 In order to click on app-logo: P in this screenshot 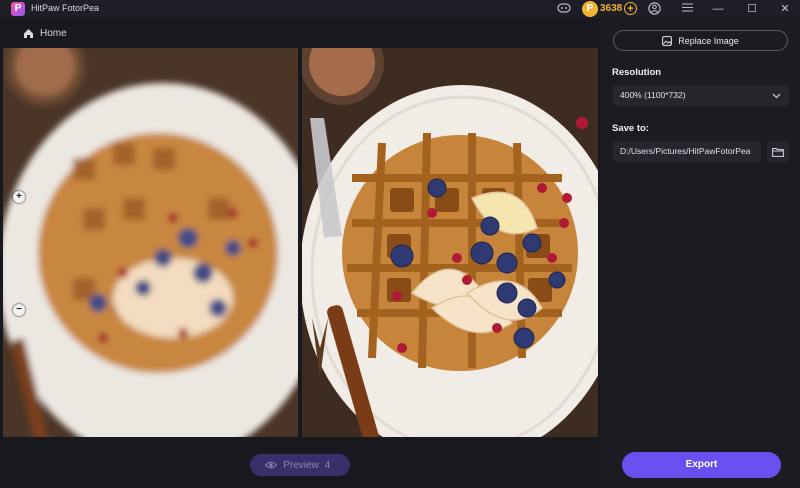, I will do `click(18, 9)`.